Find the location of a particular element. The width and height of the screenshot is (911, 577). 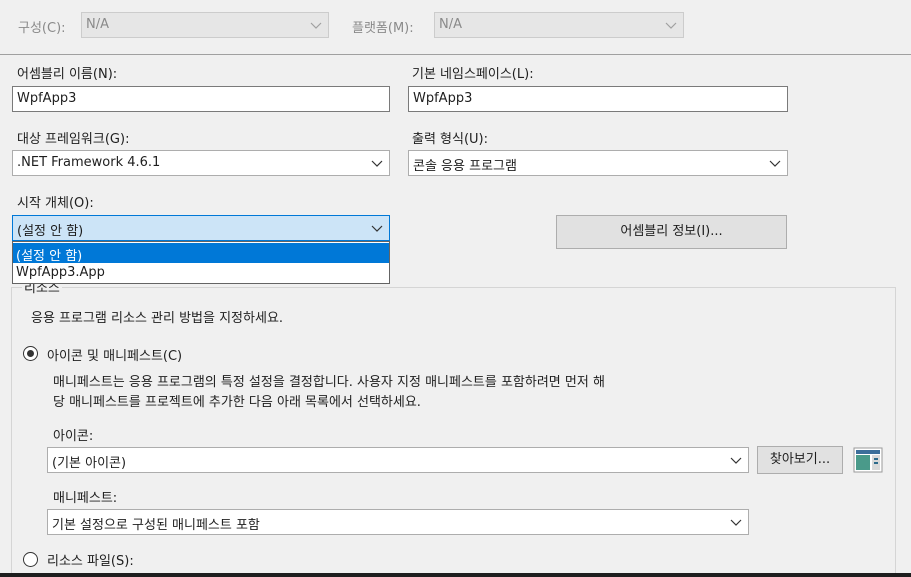

radio-selected-dot is located at coordinates (30, 353).